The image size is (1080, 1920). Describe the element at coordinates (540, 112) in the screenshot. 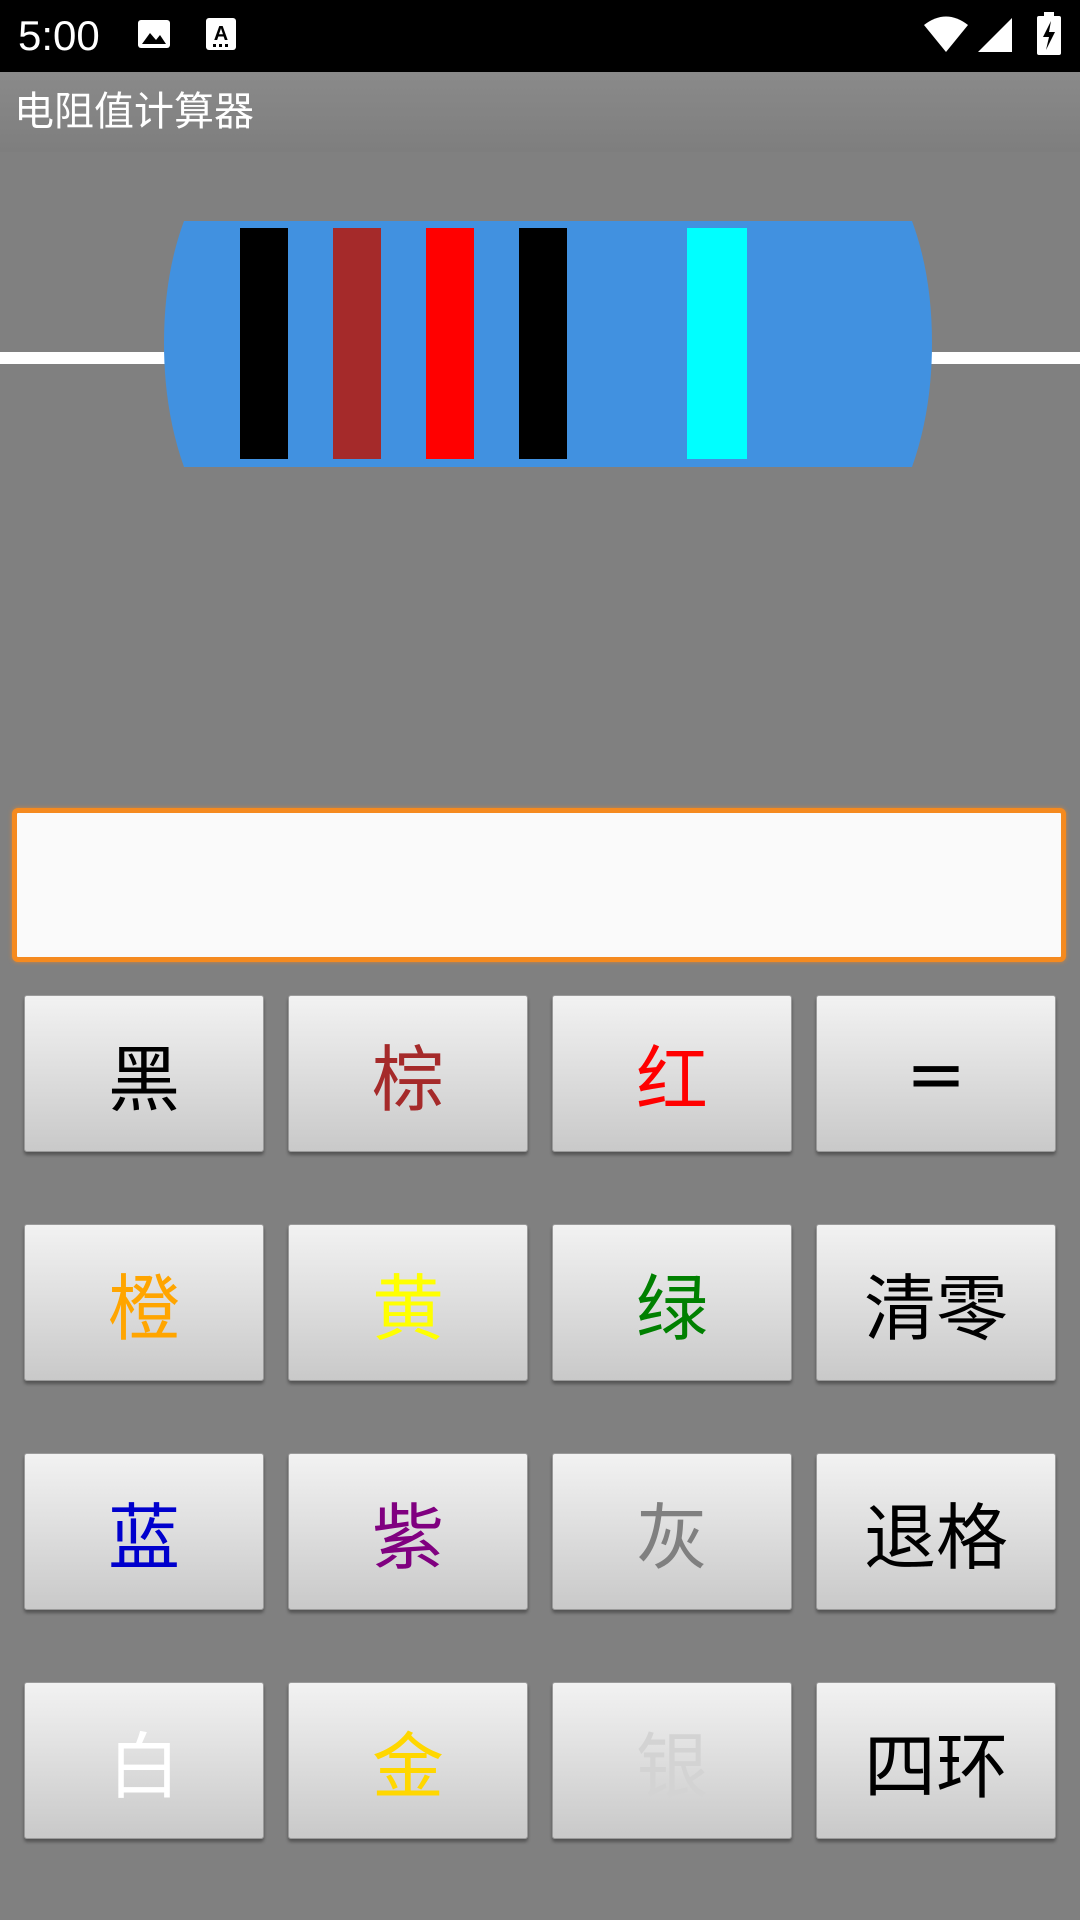

I see `title-bar: 电阻值计算器` at that location.